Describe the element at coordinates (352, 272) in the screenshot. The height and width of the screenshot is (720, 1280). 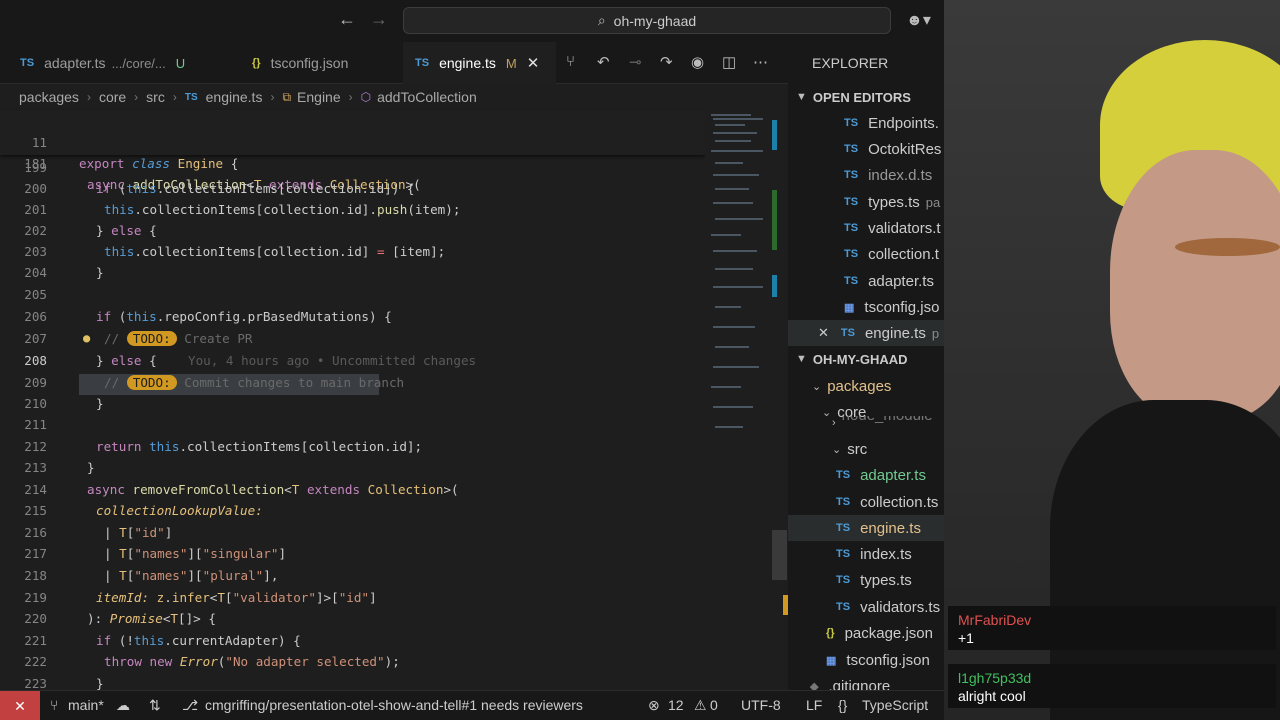
I see `code-line: 204}` at that location.